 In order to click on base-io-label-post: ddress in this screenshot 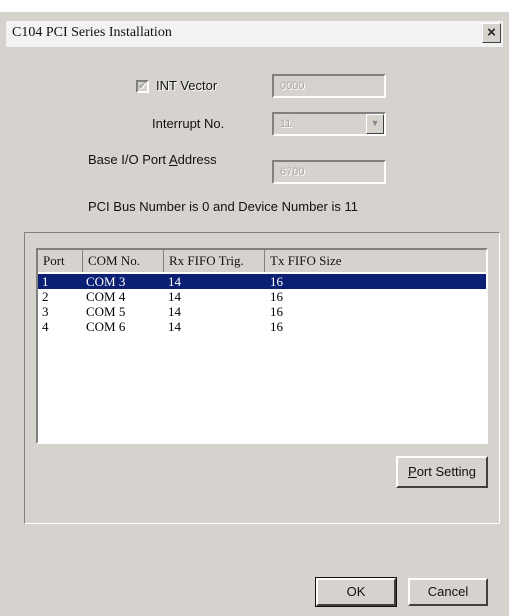, I will do `click(197, 159)`.